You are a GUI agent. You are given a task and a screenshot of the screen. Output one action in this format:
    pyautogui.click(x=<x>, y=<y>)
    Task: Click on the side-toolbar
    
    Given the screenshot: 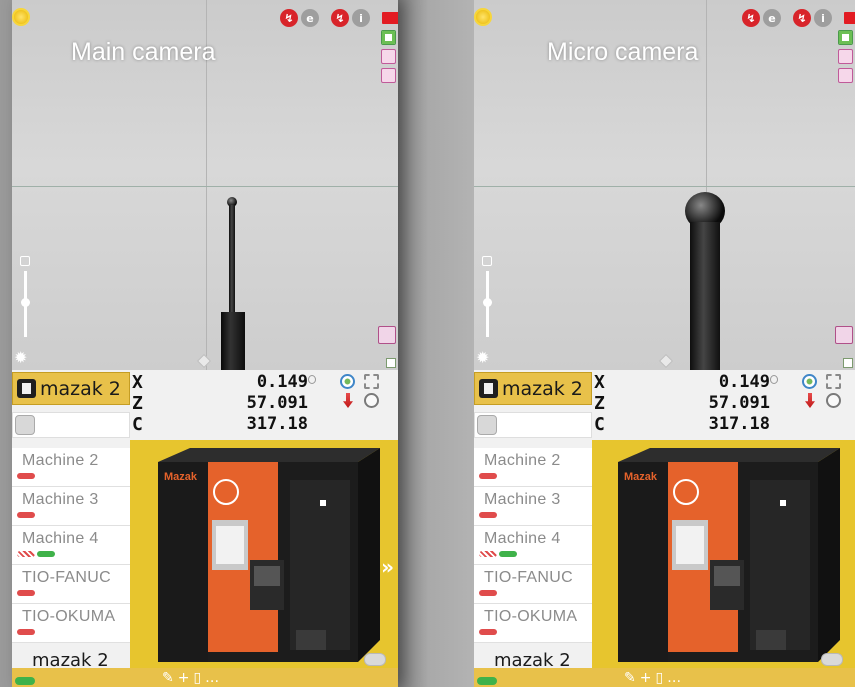 What is the action you would take?
    pyautogui.click(x=388, y=56)
    